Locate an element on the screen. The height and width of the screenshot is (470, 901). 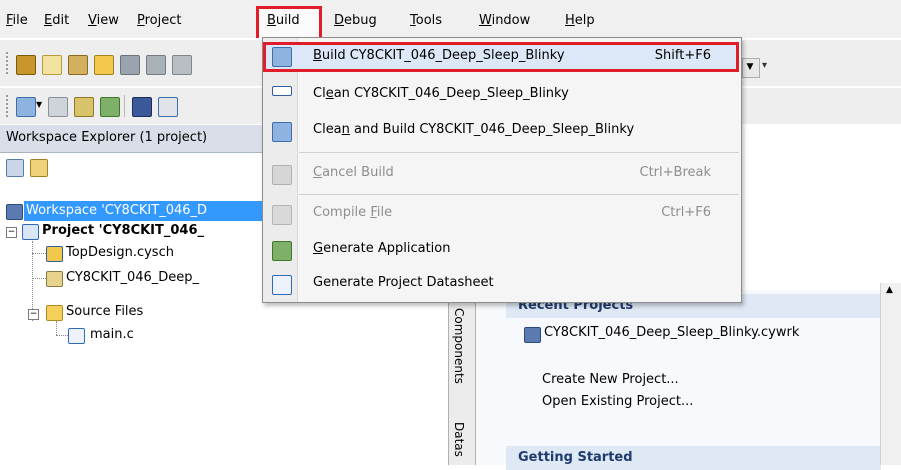
menu-item-label: Clean CY8CKIT_046_Deep_Sleep_Blinky is located at coordinates (441, 93).